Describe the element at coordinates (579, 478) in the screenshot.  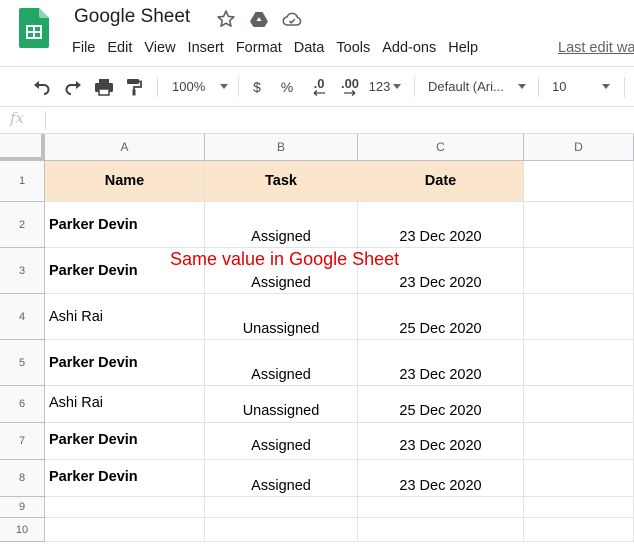
I see `cell-d8` at that location.